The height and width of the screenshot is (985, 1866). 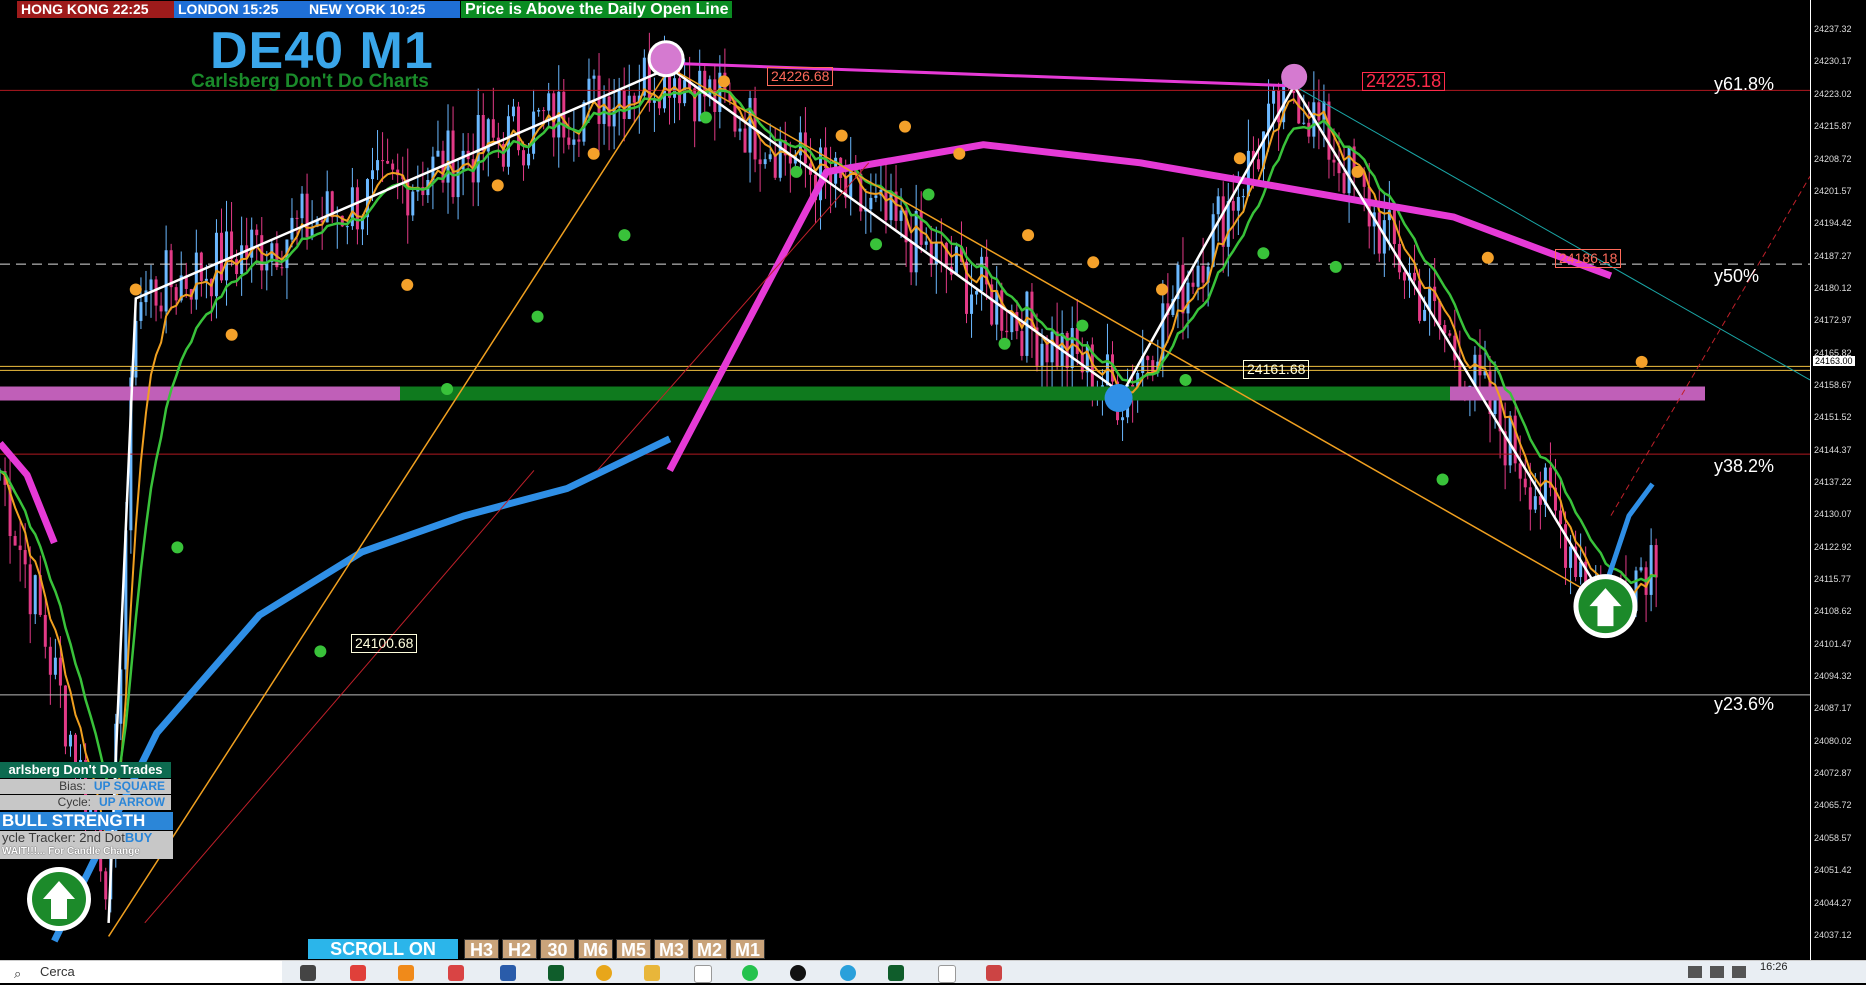 I want to click on panel-header: arlsberg Don't Do Trades, so click(x=85, y=770).